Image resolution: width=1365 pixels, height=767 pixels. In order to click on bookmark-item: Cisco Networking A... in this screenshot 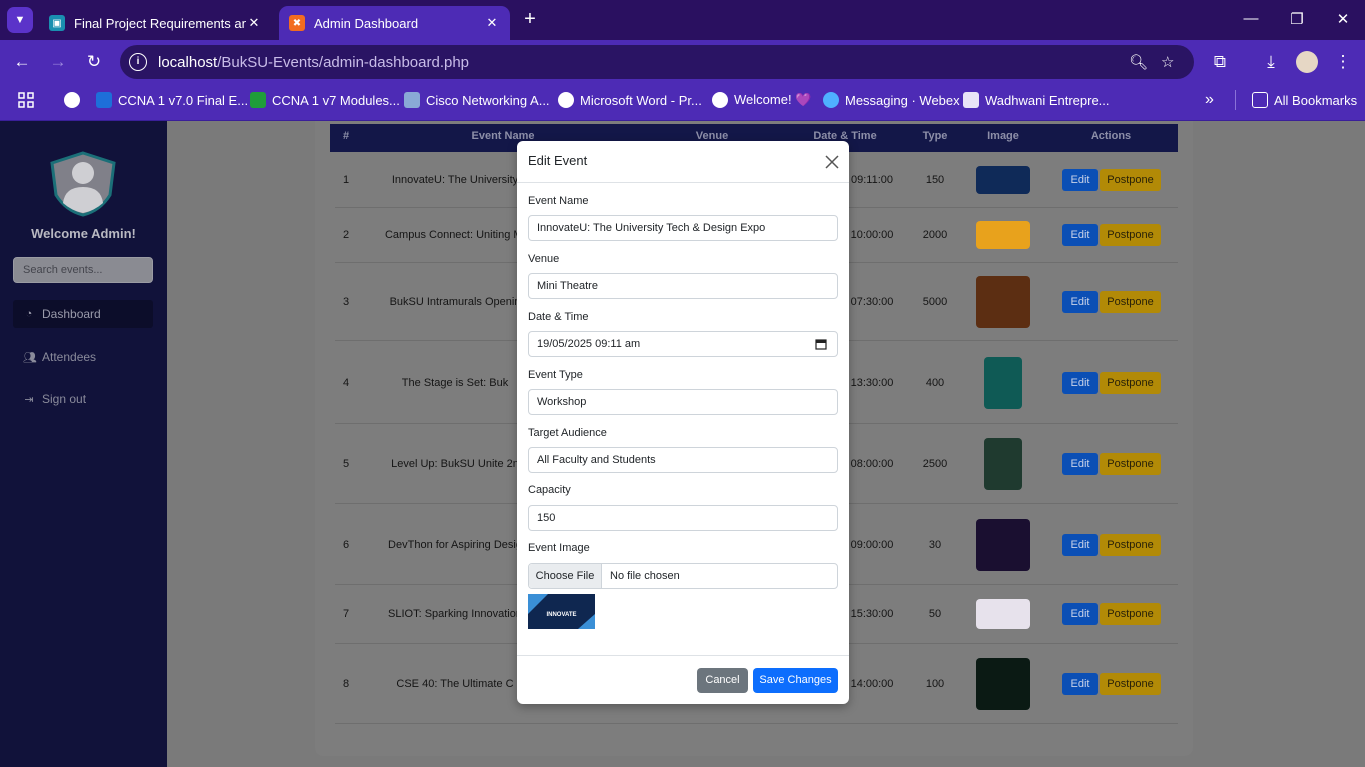, I will do `click(477, 100)`.